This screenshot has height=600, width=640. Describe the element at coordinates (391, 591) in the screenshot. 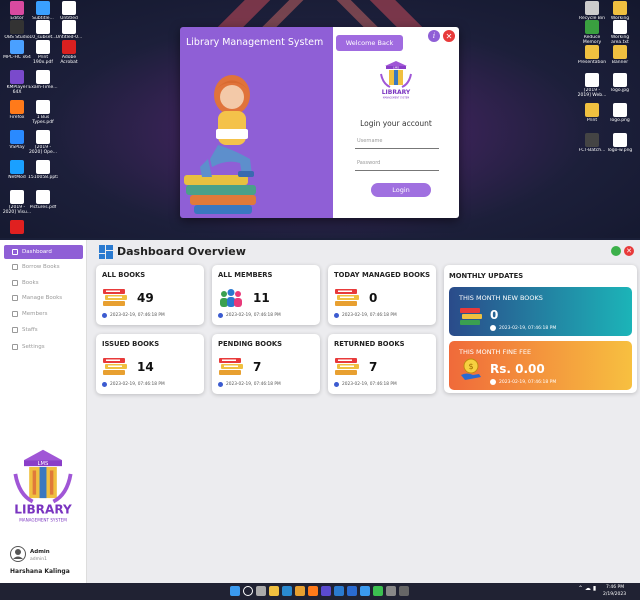

I see `settings-icon` at that location.